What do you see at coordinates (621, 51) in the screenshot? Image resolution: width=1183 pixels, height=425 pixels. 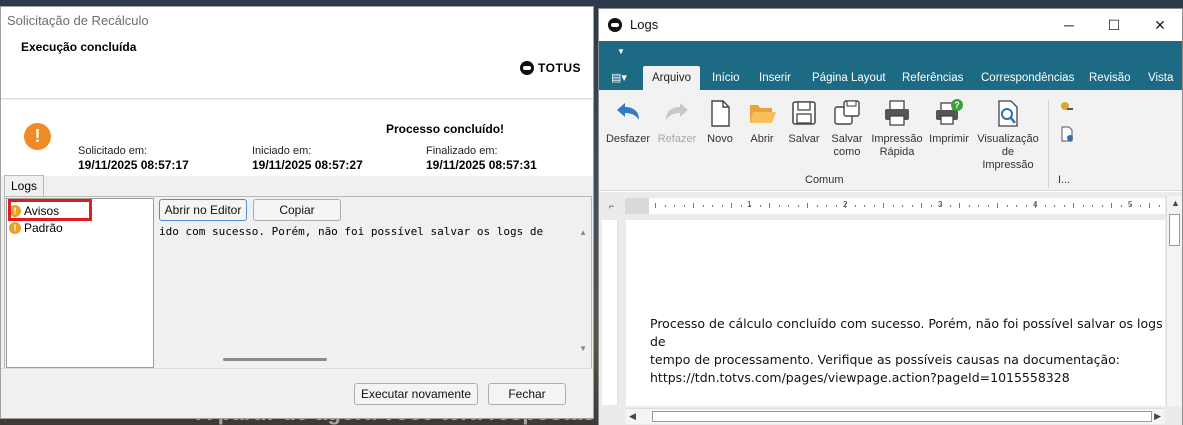 I see `qat-dropdown-icon: ▼` at bounding box center [621, 51].